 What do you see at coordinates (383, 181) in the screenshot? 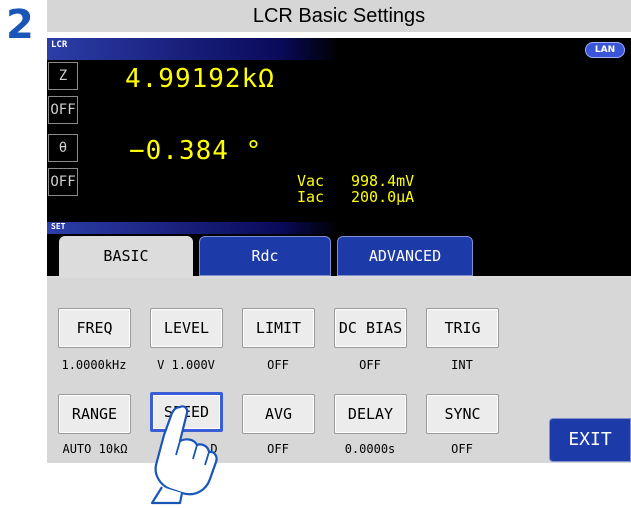
I see `vac-value: 998.4mV` at bounding box center [383, 181].